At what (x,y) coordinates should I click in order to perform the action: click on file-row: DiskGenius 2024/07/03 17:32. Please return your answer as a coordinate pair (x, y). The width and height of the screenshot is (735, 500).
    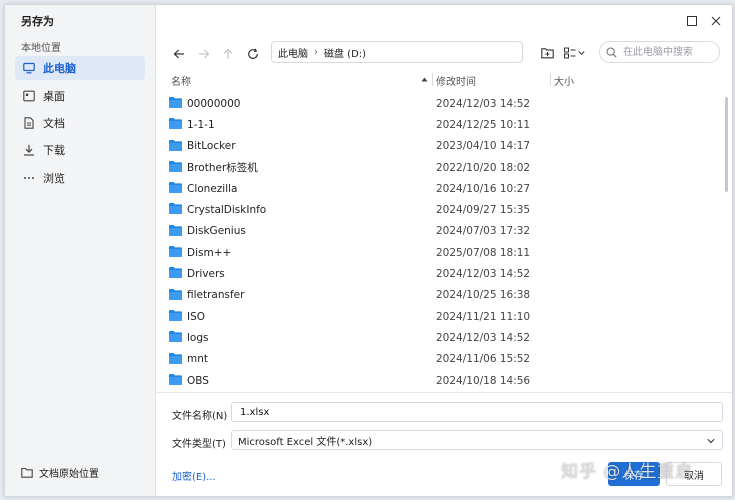
    Looking at the image, I should click on (437, 231).